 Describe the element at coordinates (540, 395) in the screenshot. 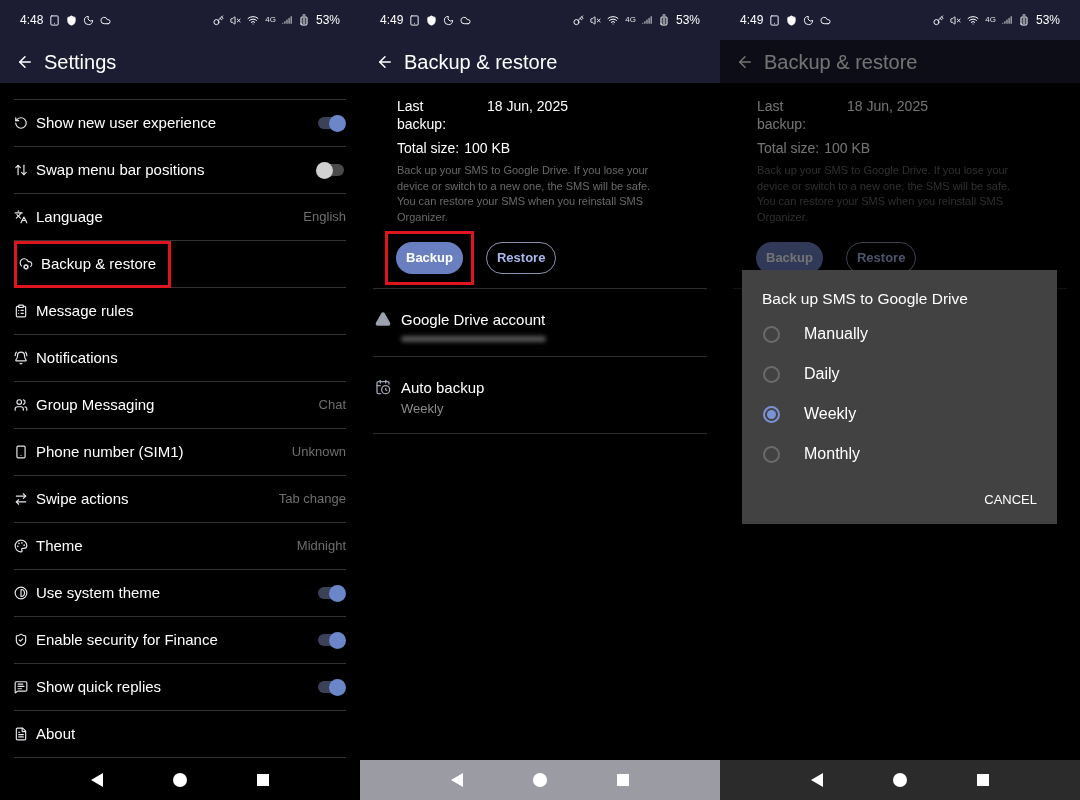

I see `settings-row: Auto backup Weekly` at that location.